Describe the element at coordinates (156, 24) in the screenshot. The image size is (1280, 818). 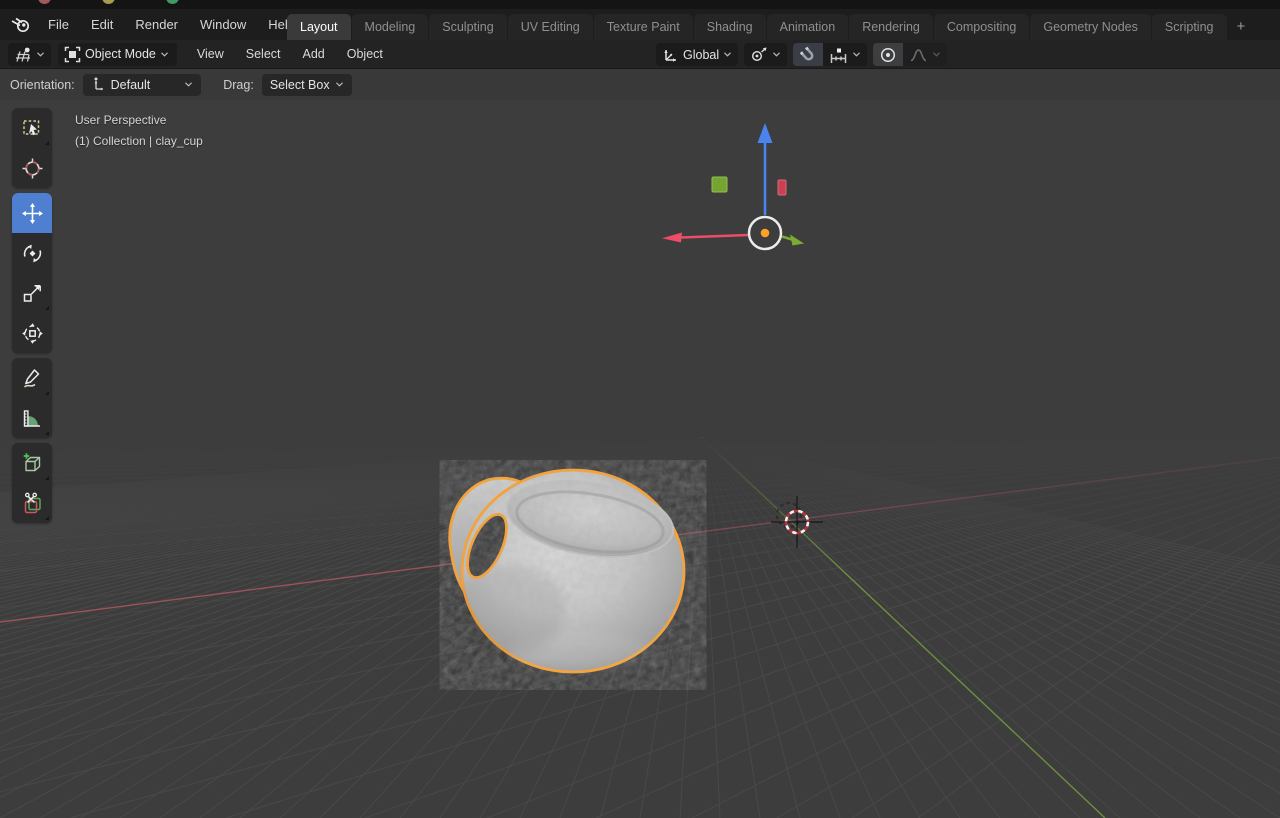
I see `menu-render: Render` at that location.